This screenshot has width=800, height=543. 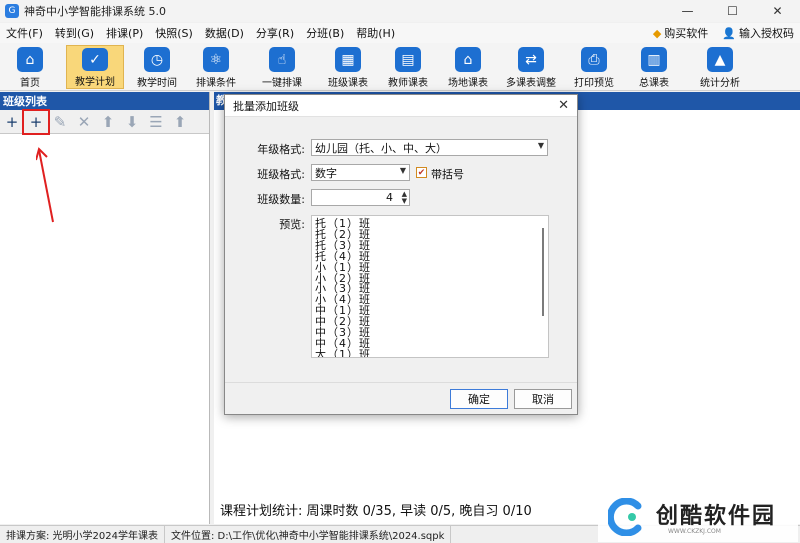 What do you see at coordinates (12, 11) in the screenshot?
I see `app-icon: G` at bounding box center [12, 11].